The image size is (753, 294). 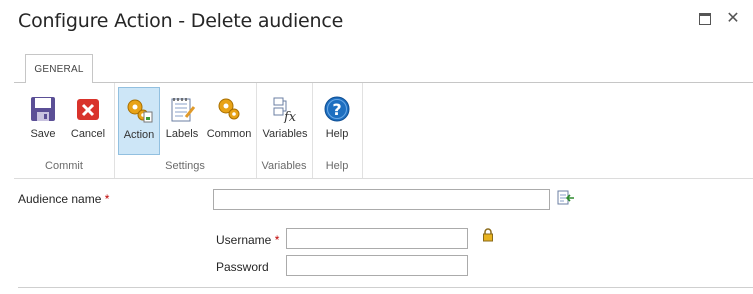 I want to click on save-button: Save, so click(x=43, y=121).